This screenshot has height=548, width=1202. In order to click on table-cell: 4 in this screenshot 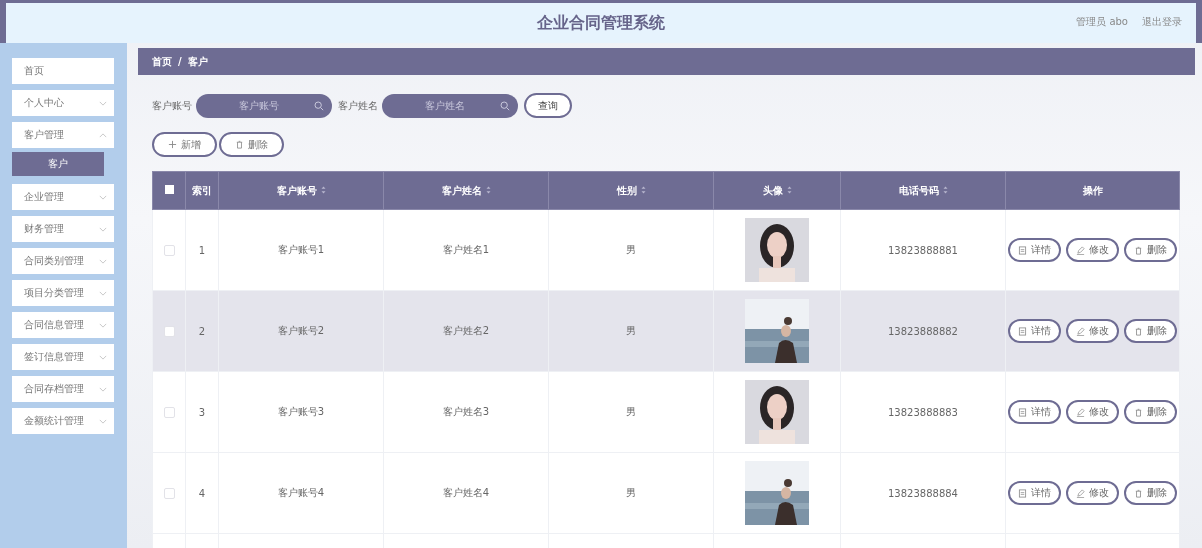, I will do `click(202, 493)`.